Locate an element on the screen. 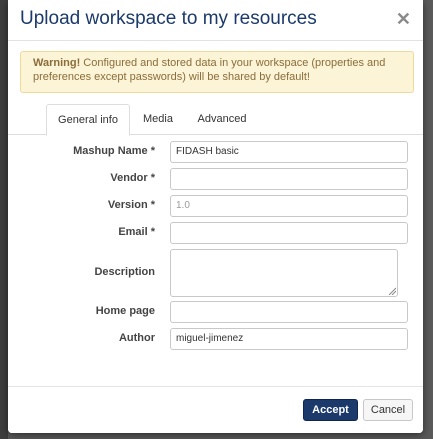  home-page-row: Home page is located at coordinates (215, 312).